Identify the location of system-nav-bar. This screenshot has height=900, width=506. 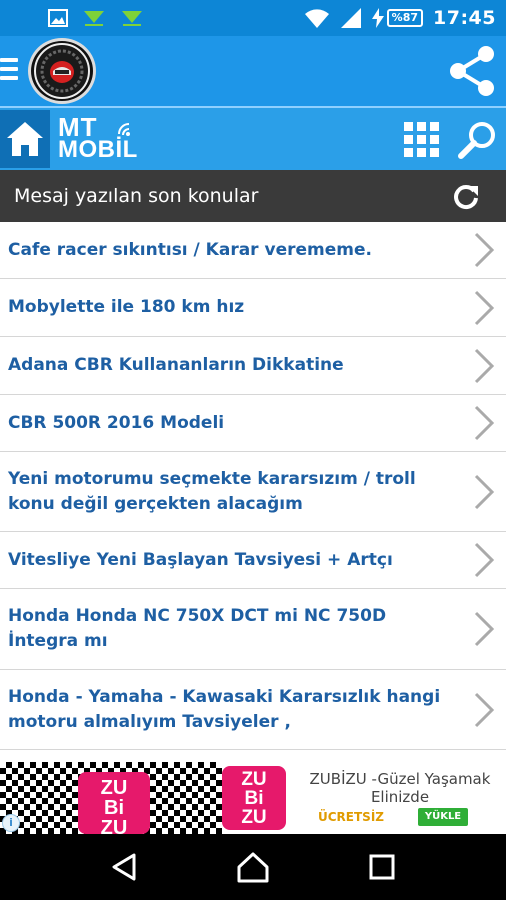
(253, 867).